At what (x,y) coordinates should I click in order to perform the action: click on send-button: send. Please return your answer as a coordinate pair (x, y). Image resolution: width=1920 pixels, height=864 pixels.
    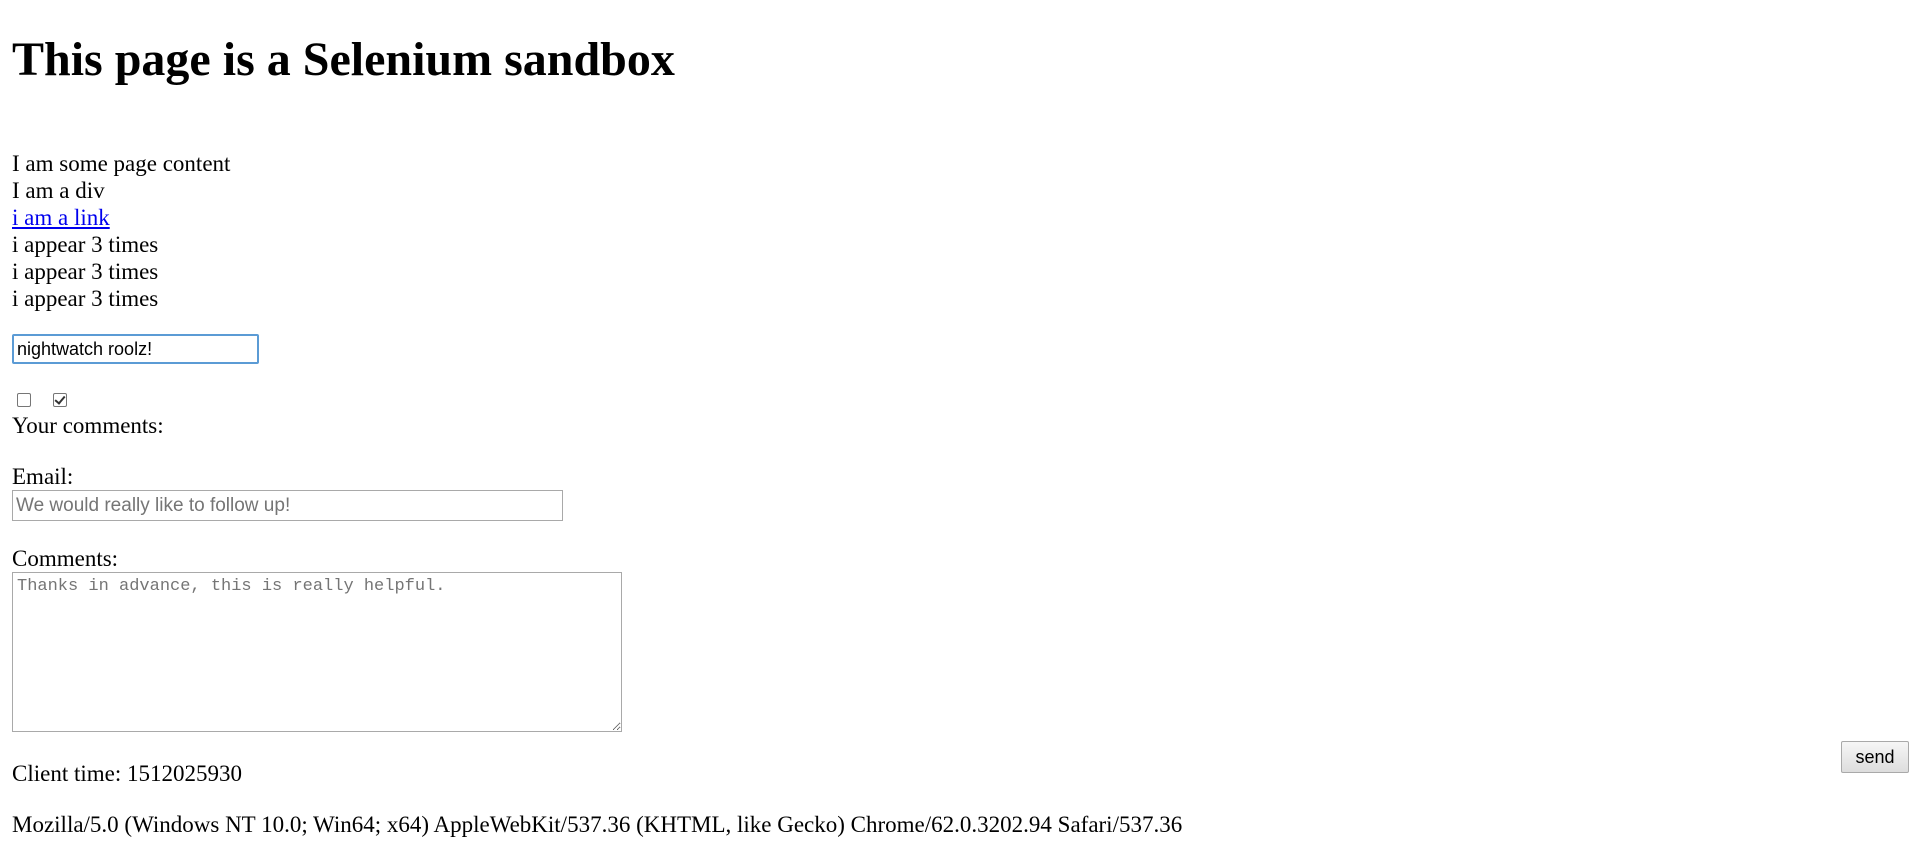
    Looking at the image, I should click on (1875, 757).